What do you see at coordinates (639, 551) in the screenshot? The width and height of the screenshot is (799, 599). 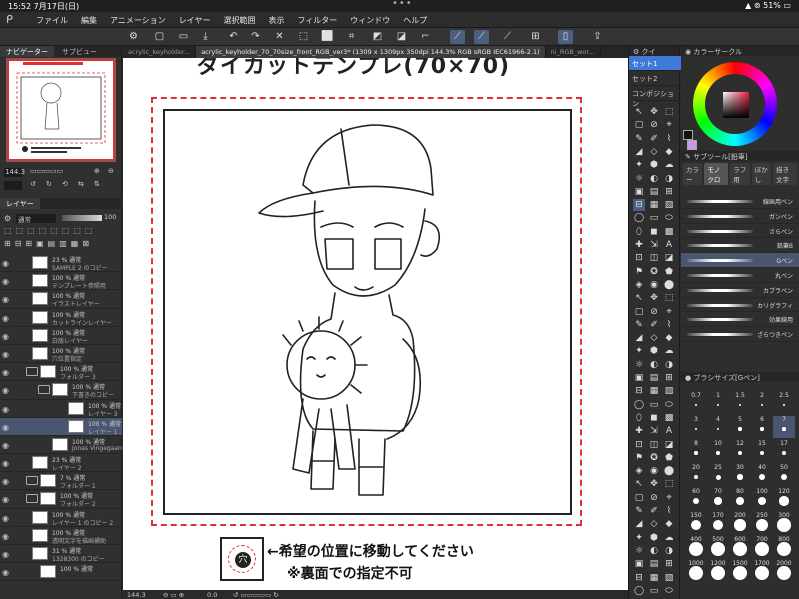 I see `tool-icon: ☼` at bounding box center [639, 551].